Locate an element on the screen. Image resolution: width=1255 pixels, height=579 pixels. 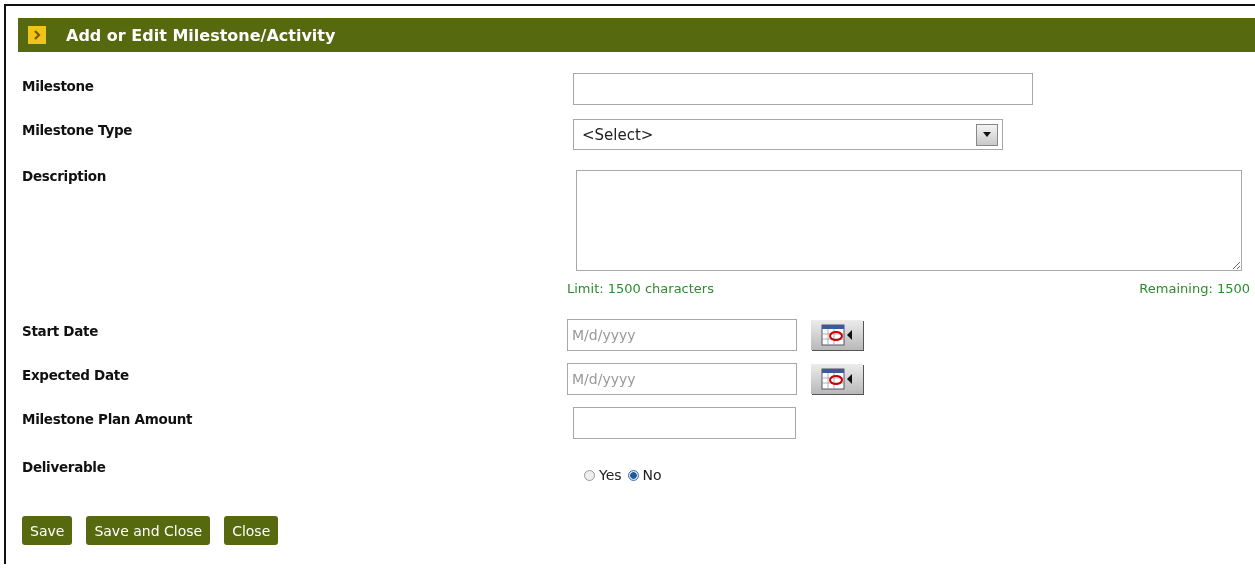
field-label: Expected Date is located at coordinates (76, 375).